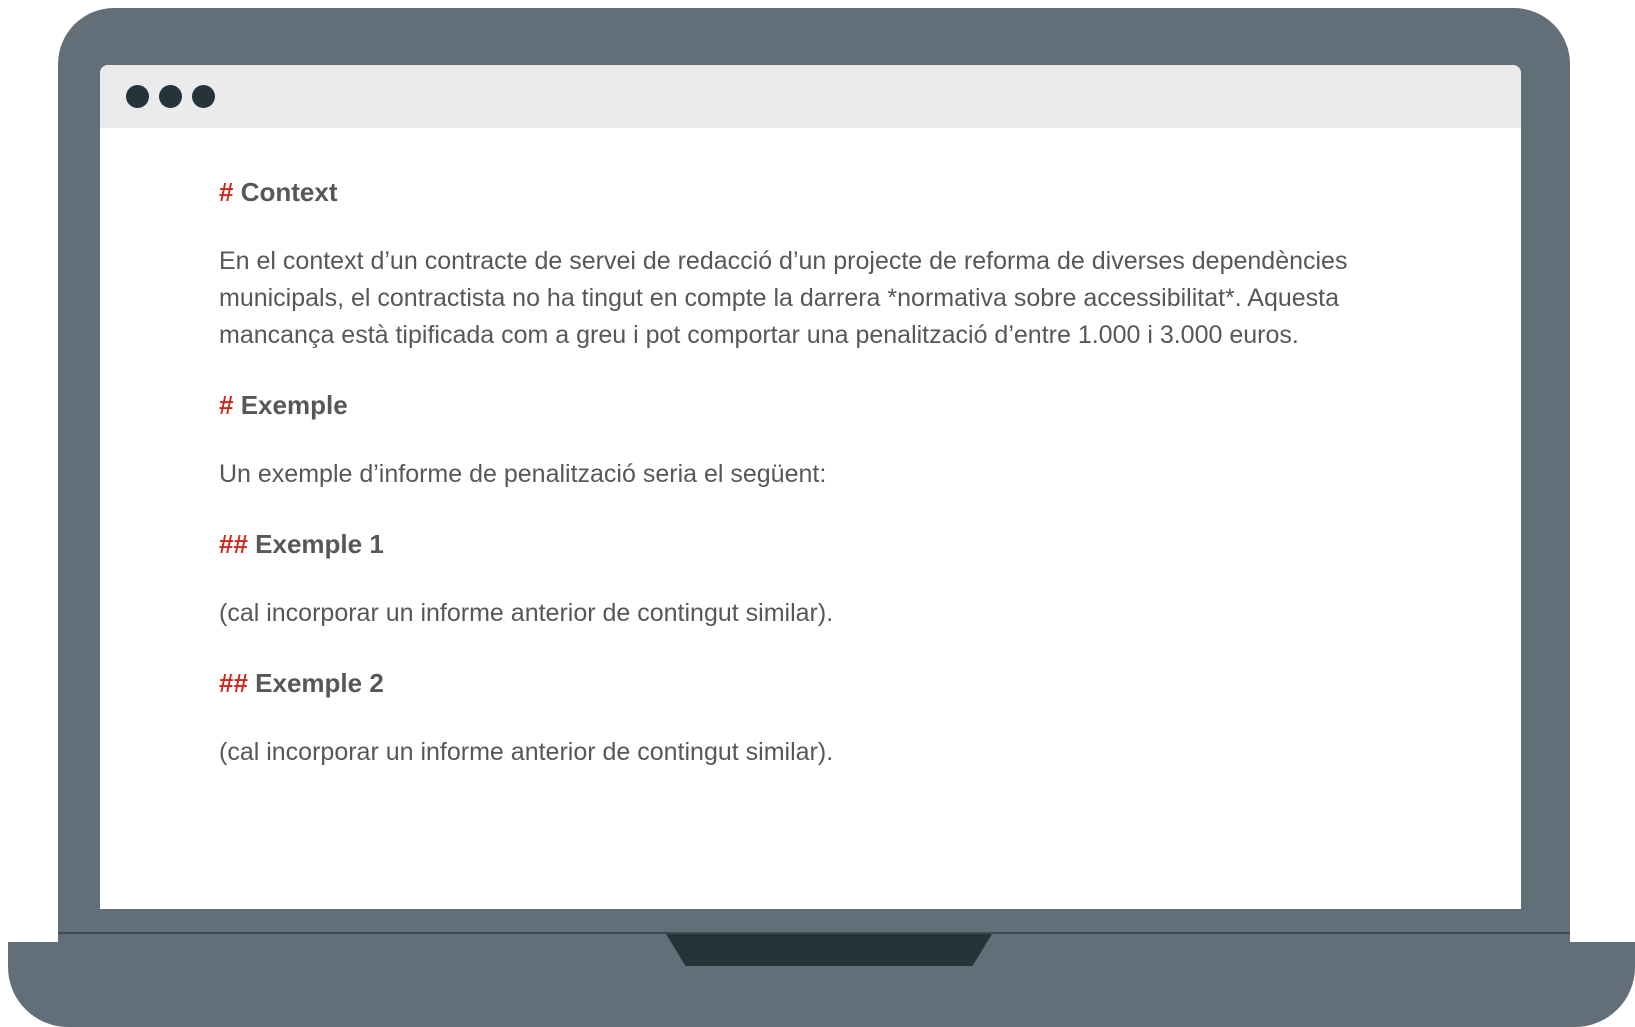 The image size is (1635, 1027). What do you see at coordinates (839, 544) in the screenshot?
I see `section-heading-exemple-1: ## Exemple 1` at bounding box center [839, 544].